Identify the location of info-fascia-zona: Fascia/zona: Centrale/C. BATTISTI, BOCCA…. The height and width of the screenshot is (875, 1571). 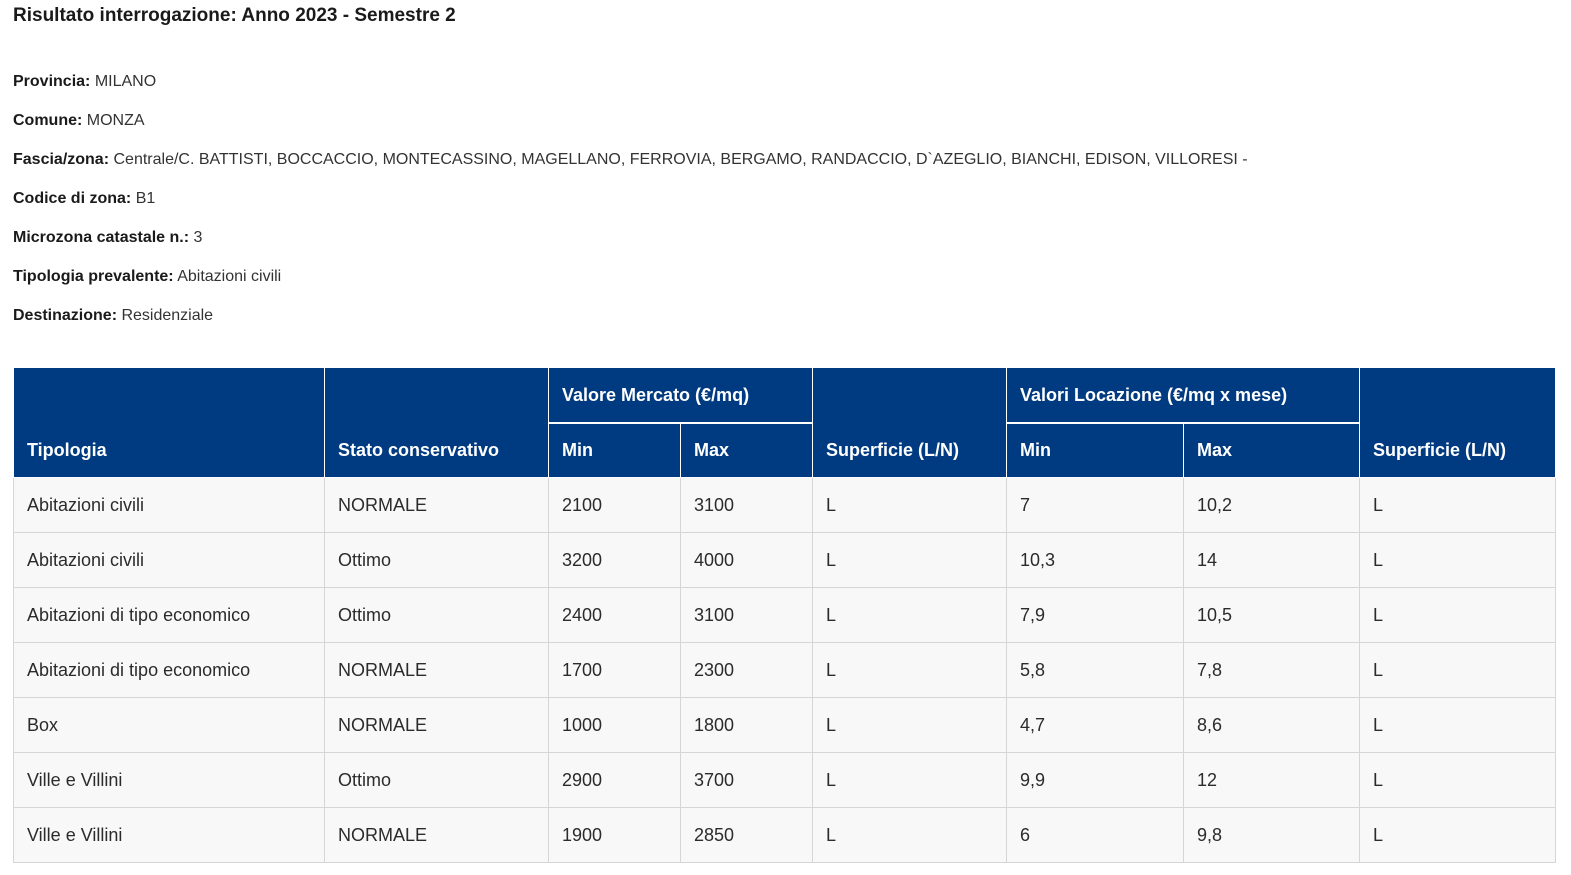
(792, 167).